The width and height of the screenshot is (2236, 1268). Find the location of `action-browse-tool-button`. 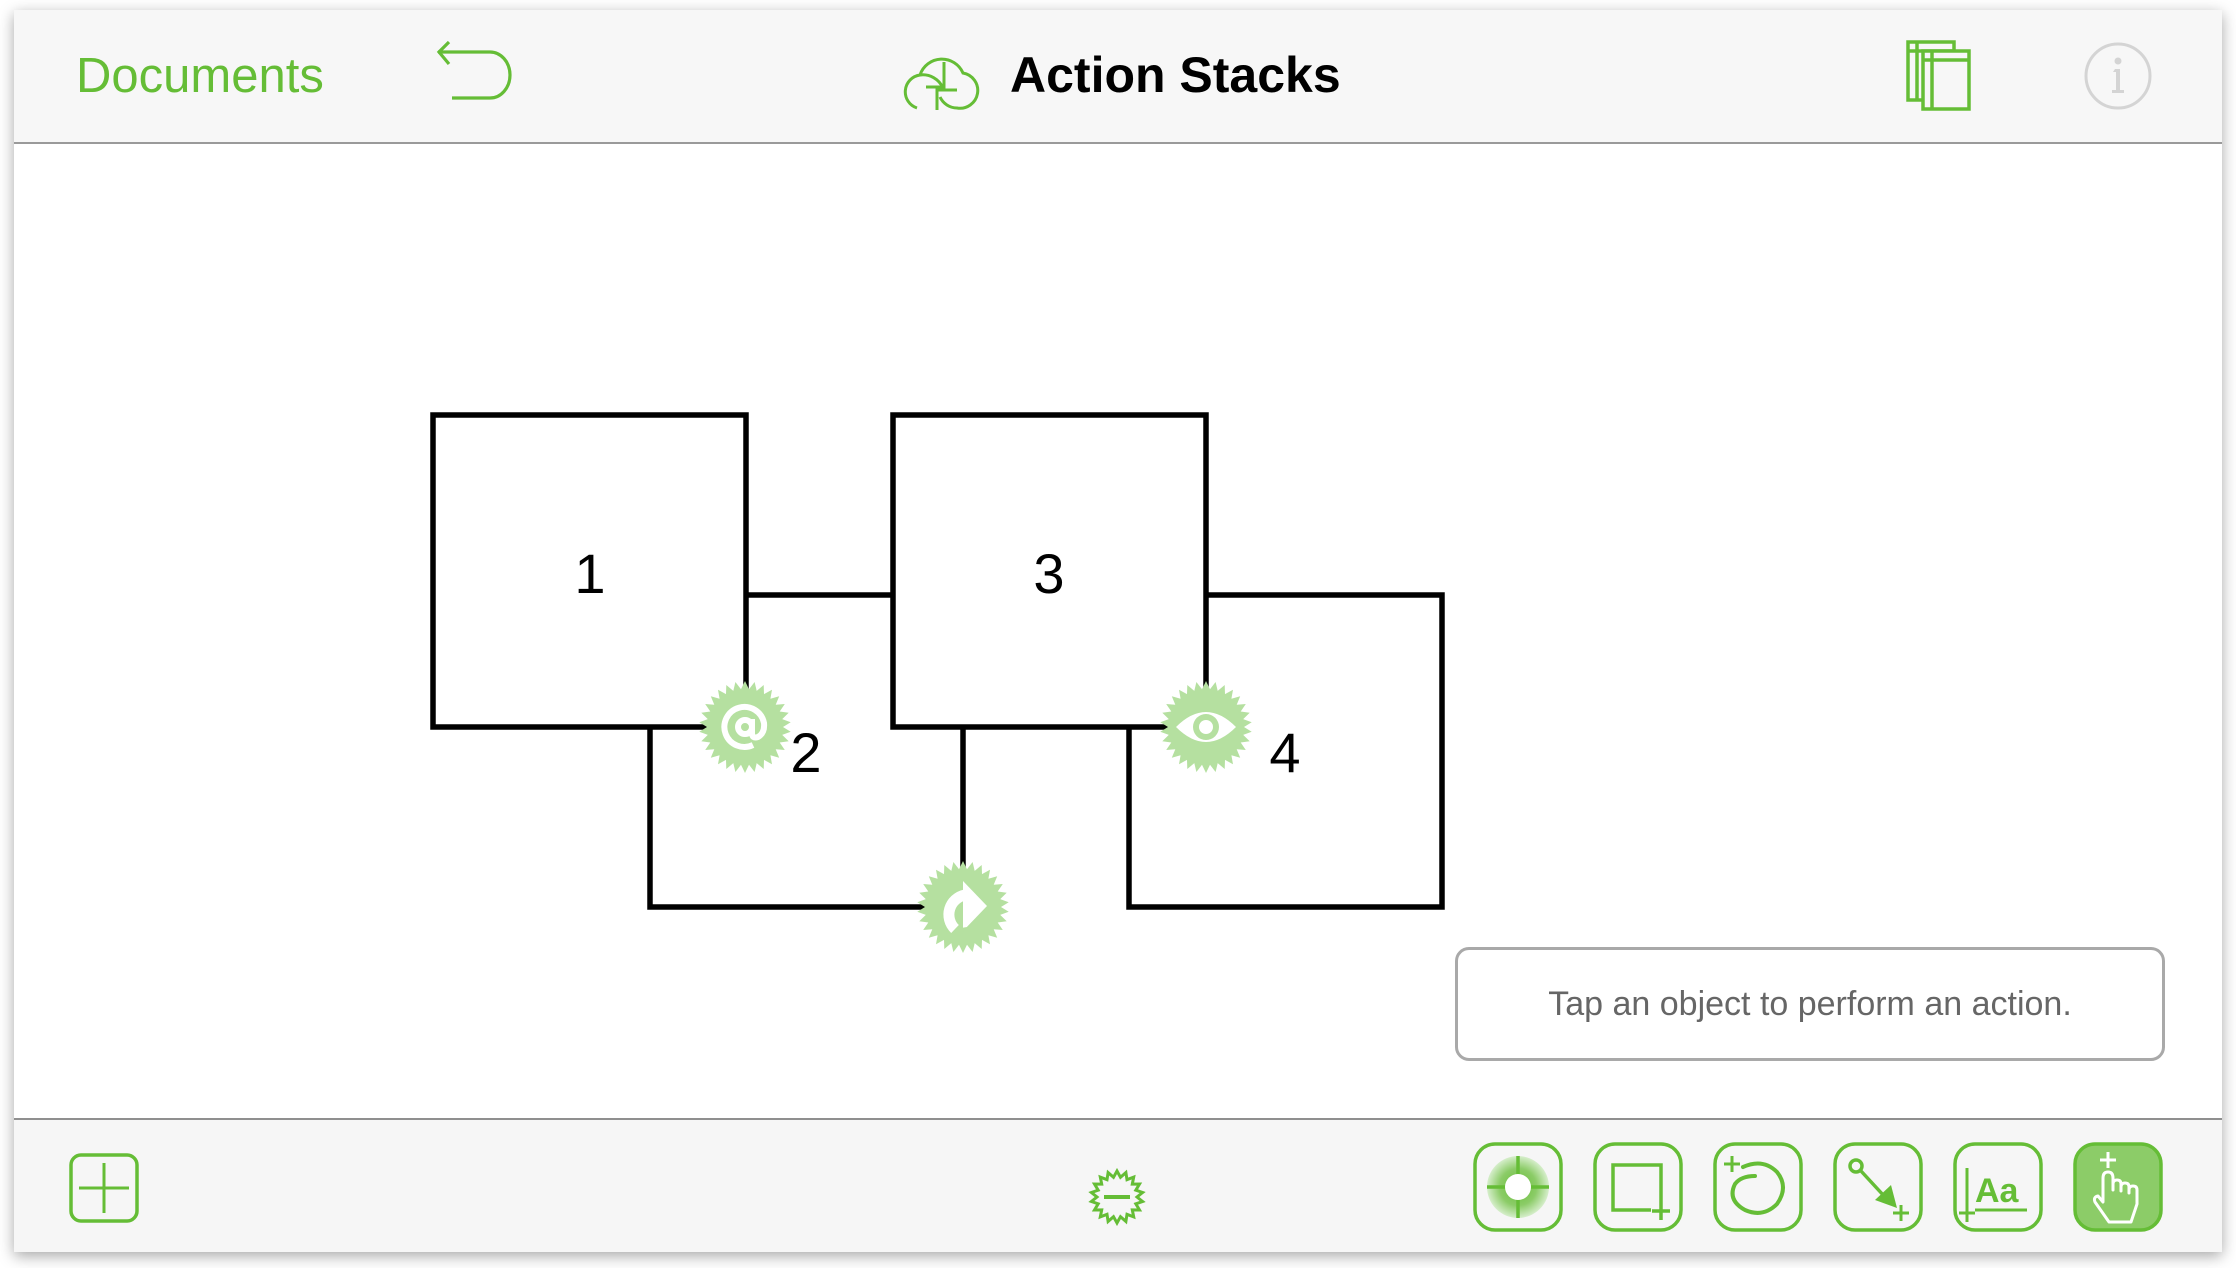

action-browse-tool-button is located at coordinates (2118, 1187).